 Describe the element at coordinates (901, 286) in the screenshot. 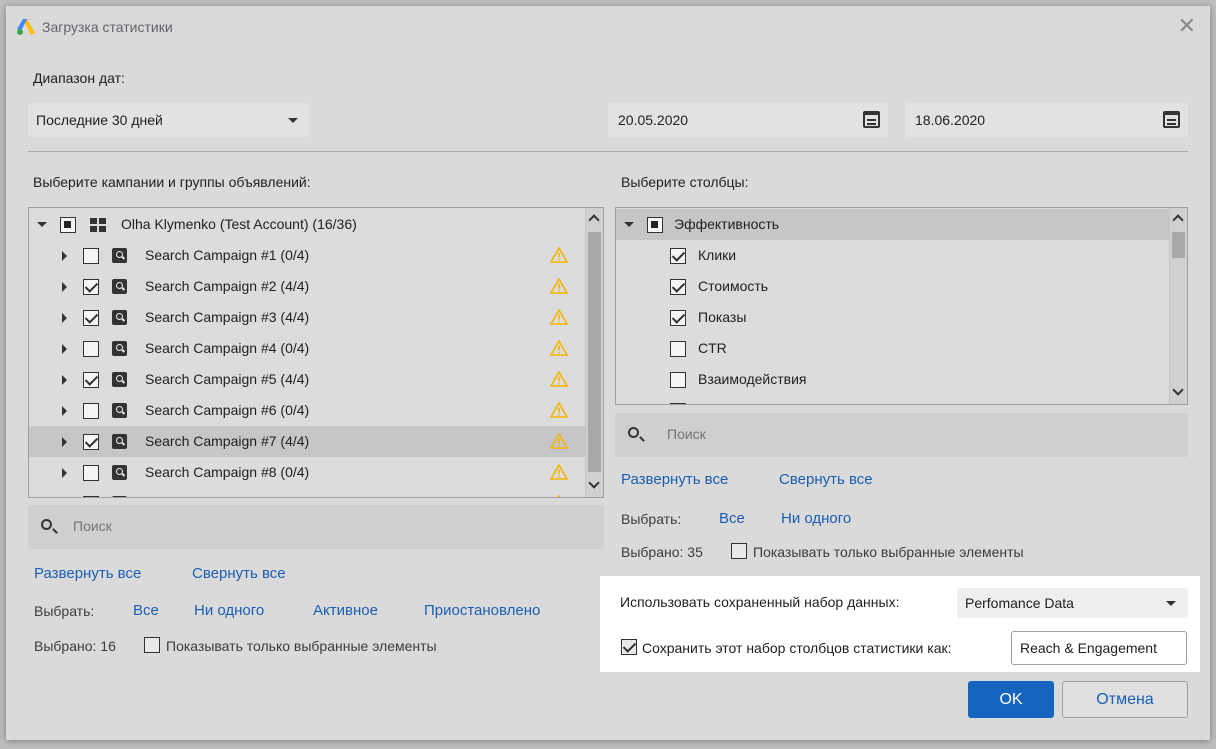

I see `column-row: Стоимость` at that location.